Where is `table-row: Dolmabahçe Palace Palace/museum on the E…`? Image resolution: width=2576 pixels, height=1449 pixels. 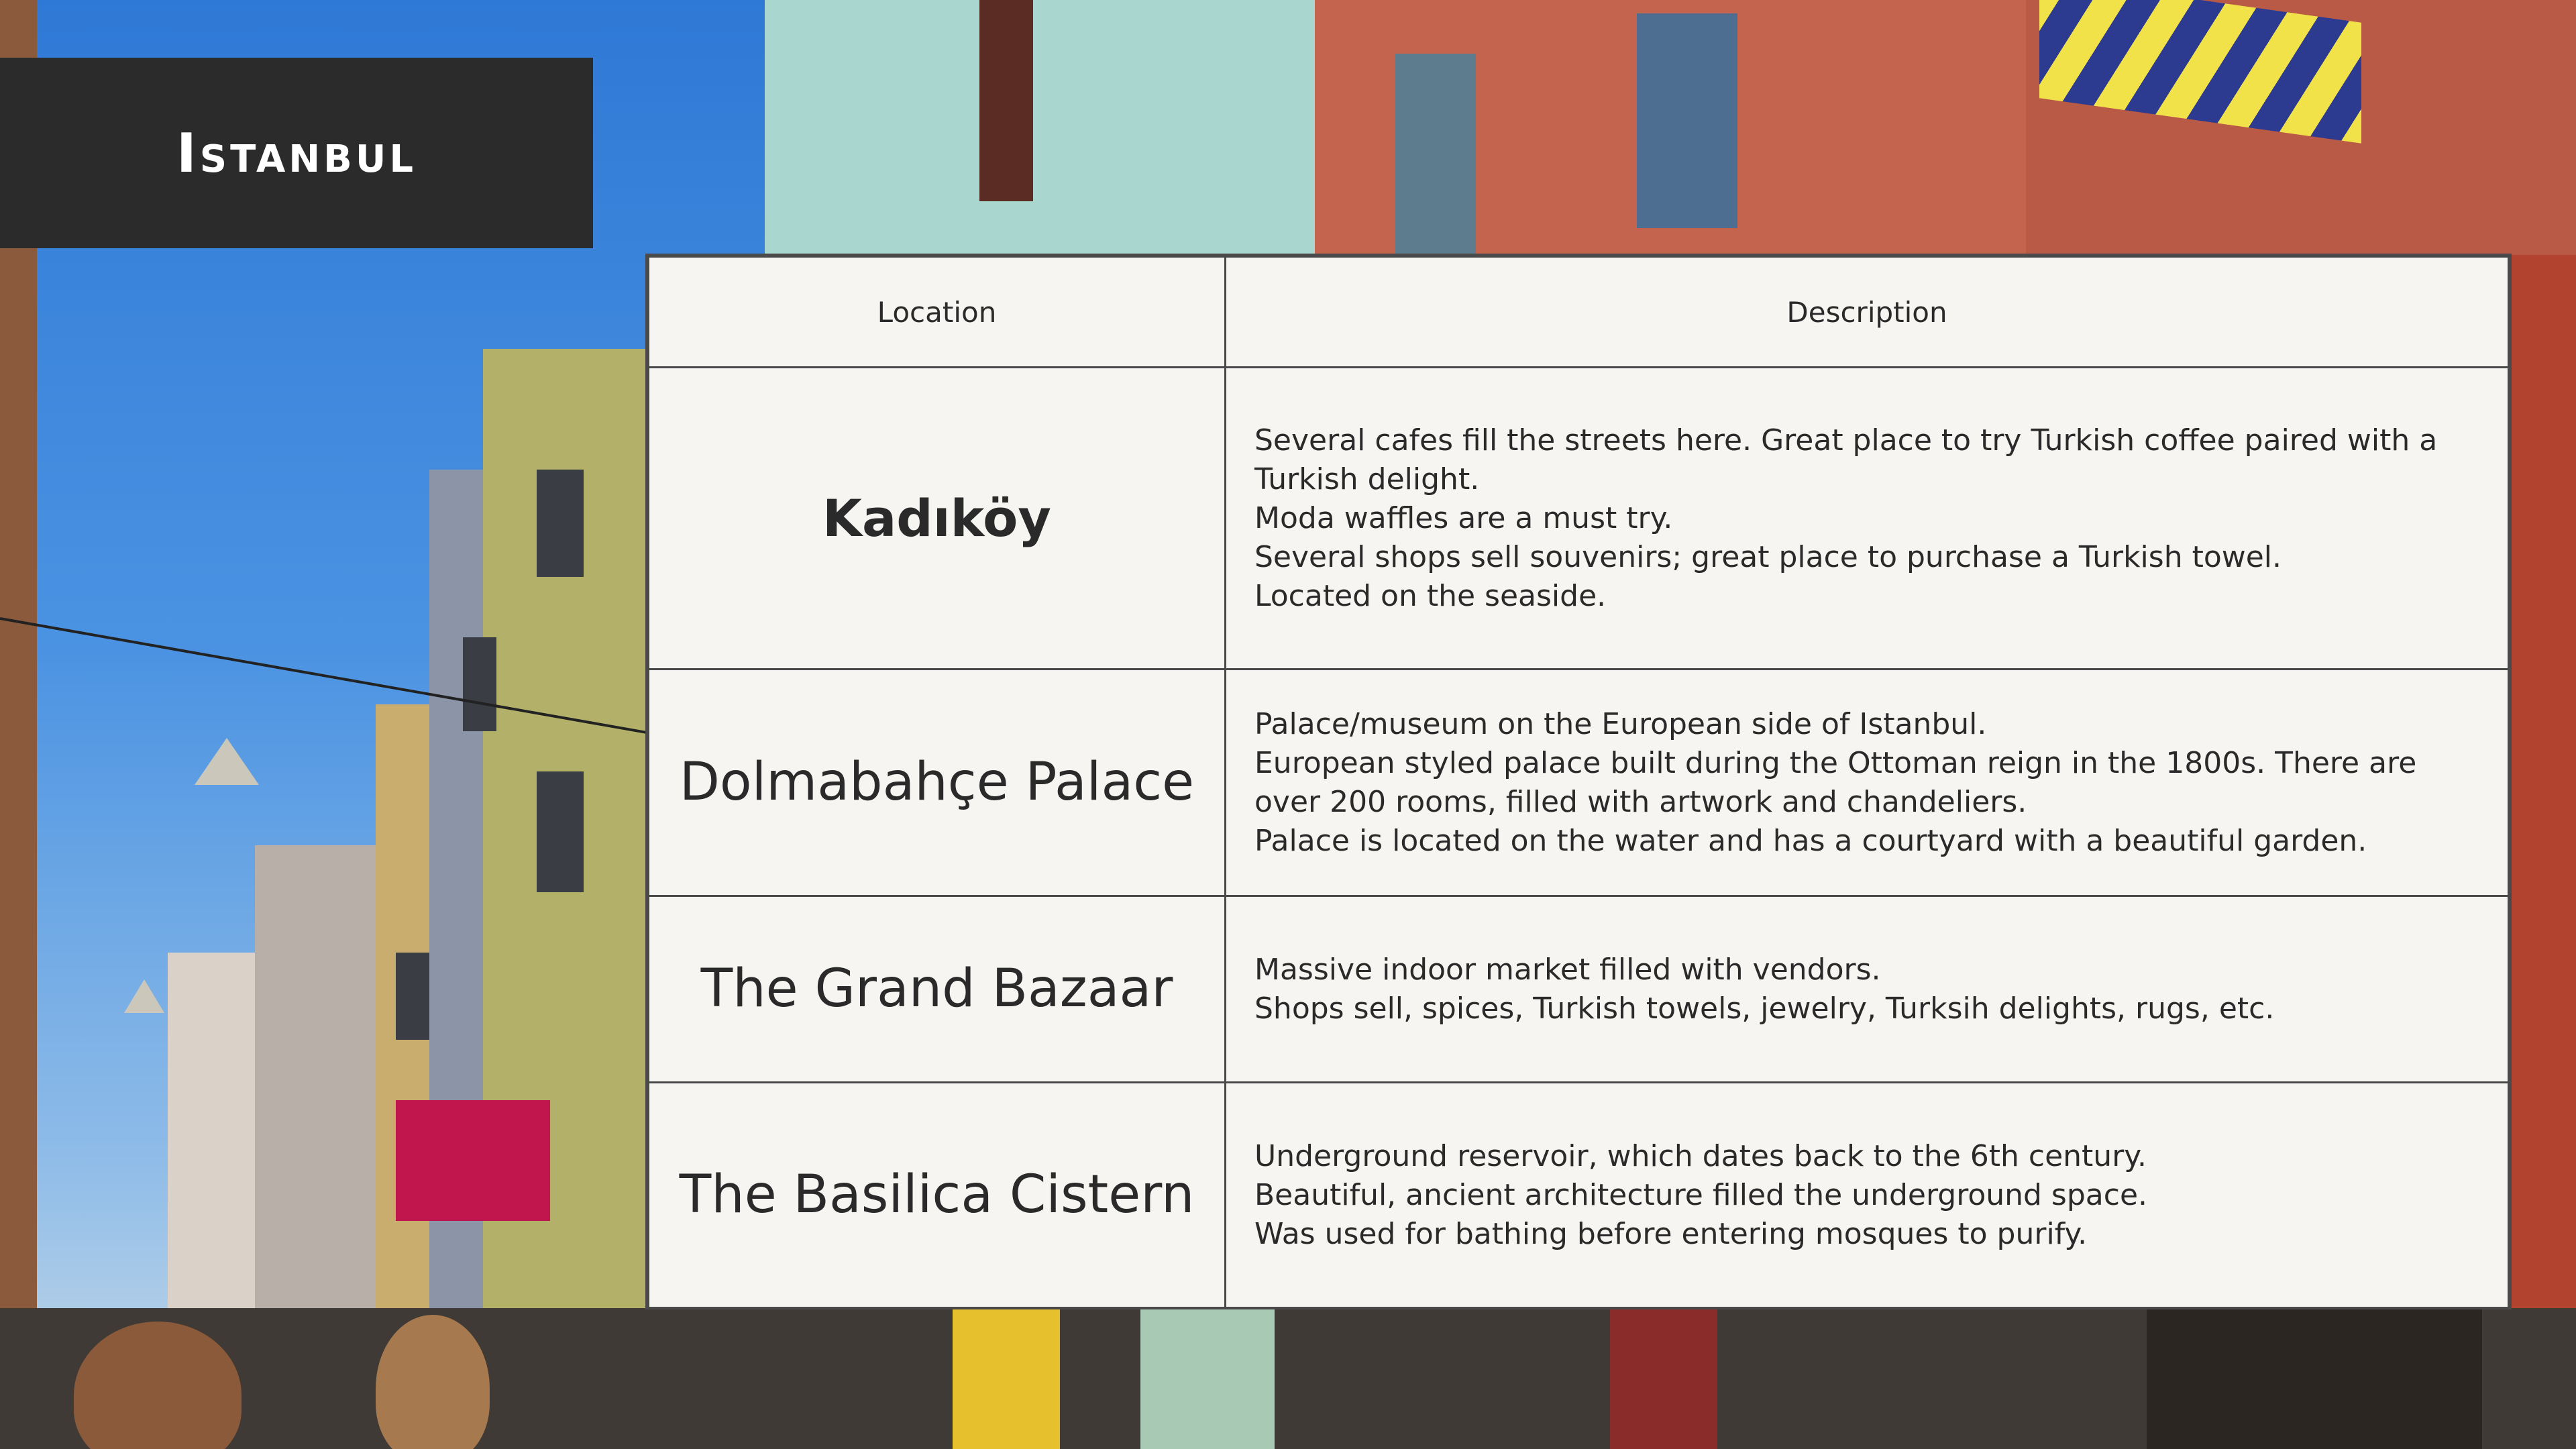 table-row: Dolmabahçe Palace Palace/museum on the E… is located at coordinates (1578, 782).